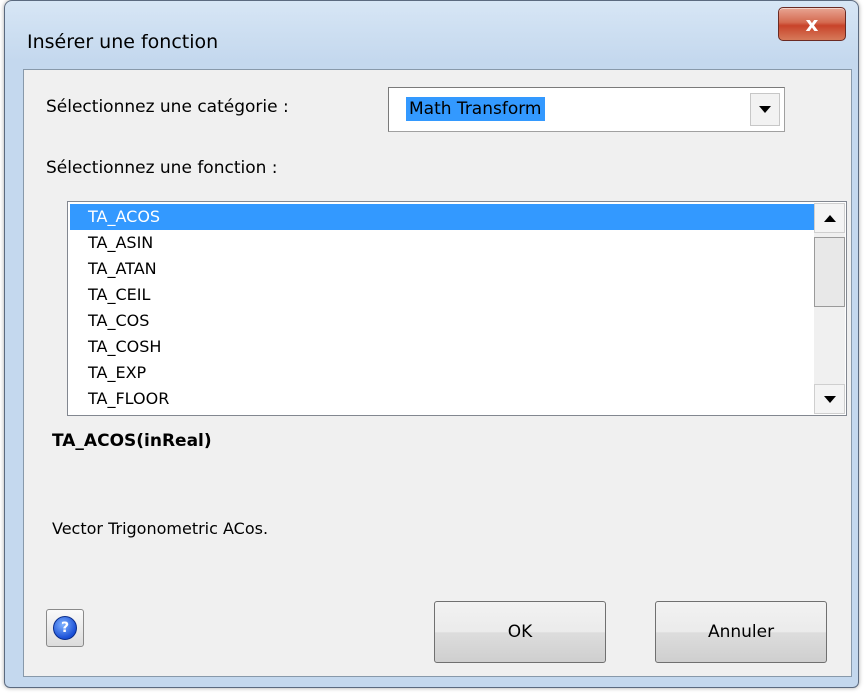 This screenshot has height=693, width=865. What do you see at coordinates (167, 107) in the screenshot?
I see `category-label: Sélectionnez une catégorie :` at bounding box center [167, 107].